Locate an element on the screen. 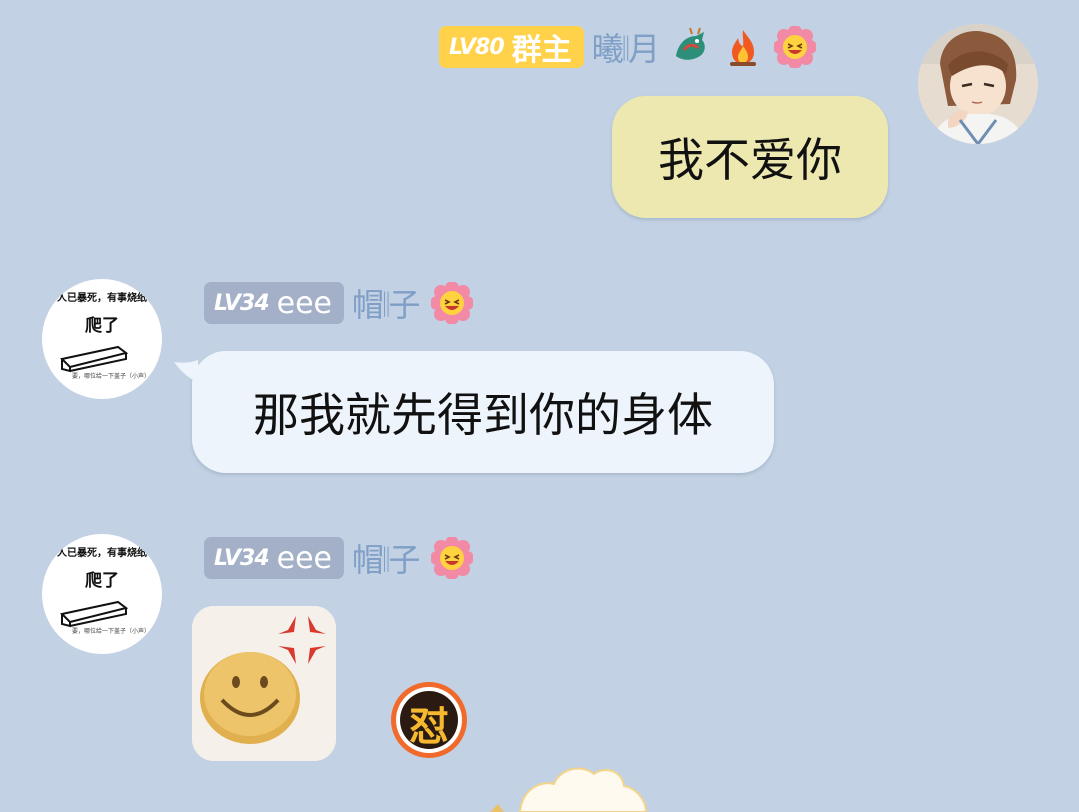 This screenshot has width=1079, height=812. sticker-message is located at coordinates (264, 683).